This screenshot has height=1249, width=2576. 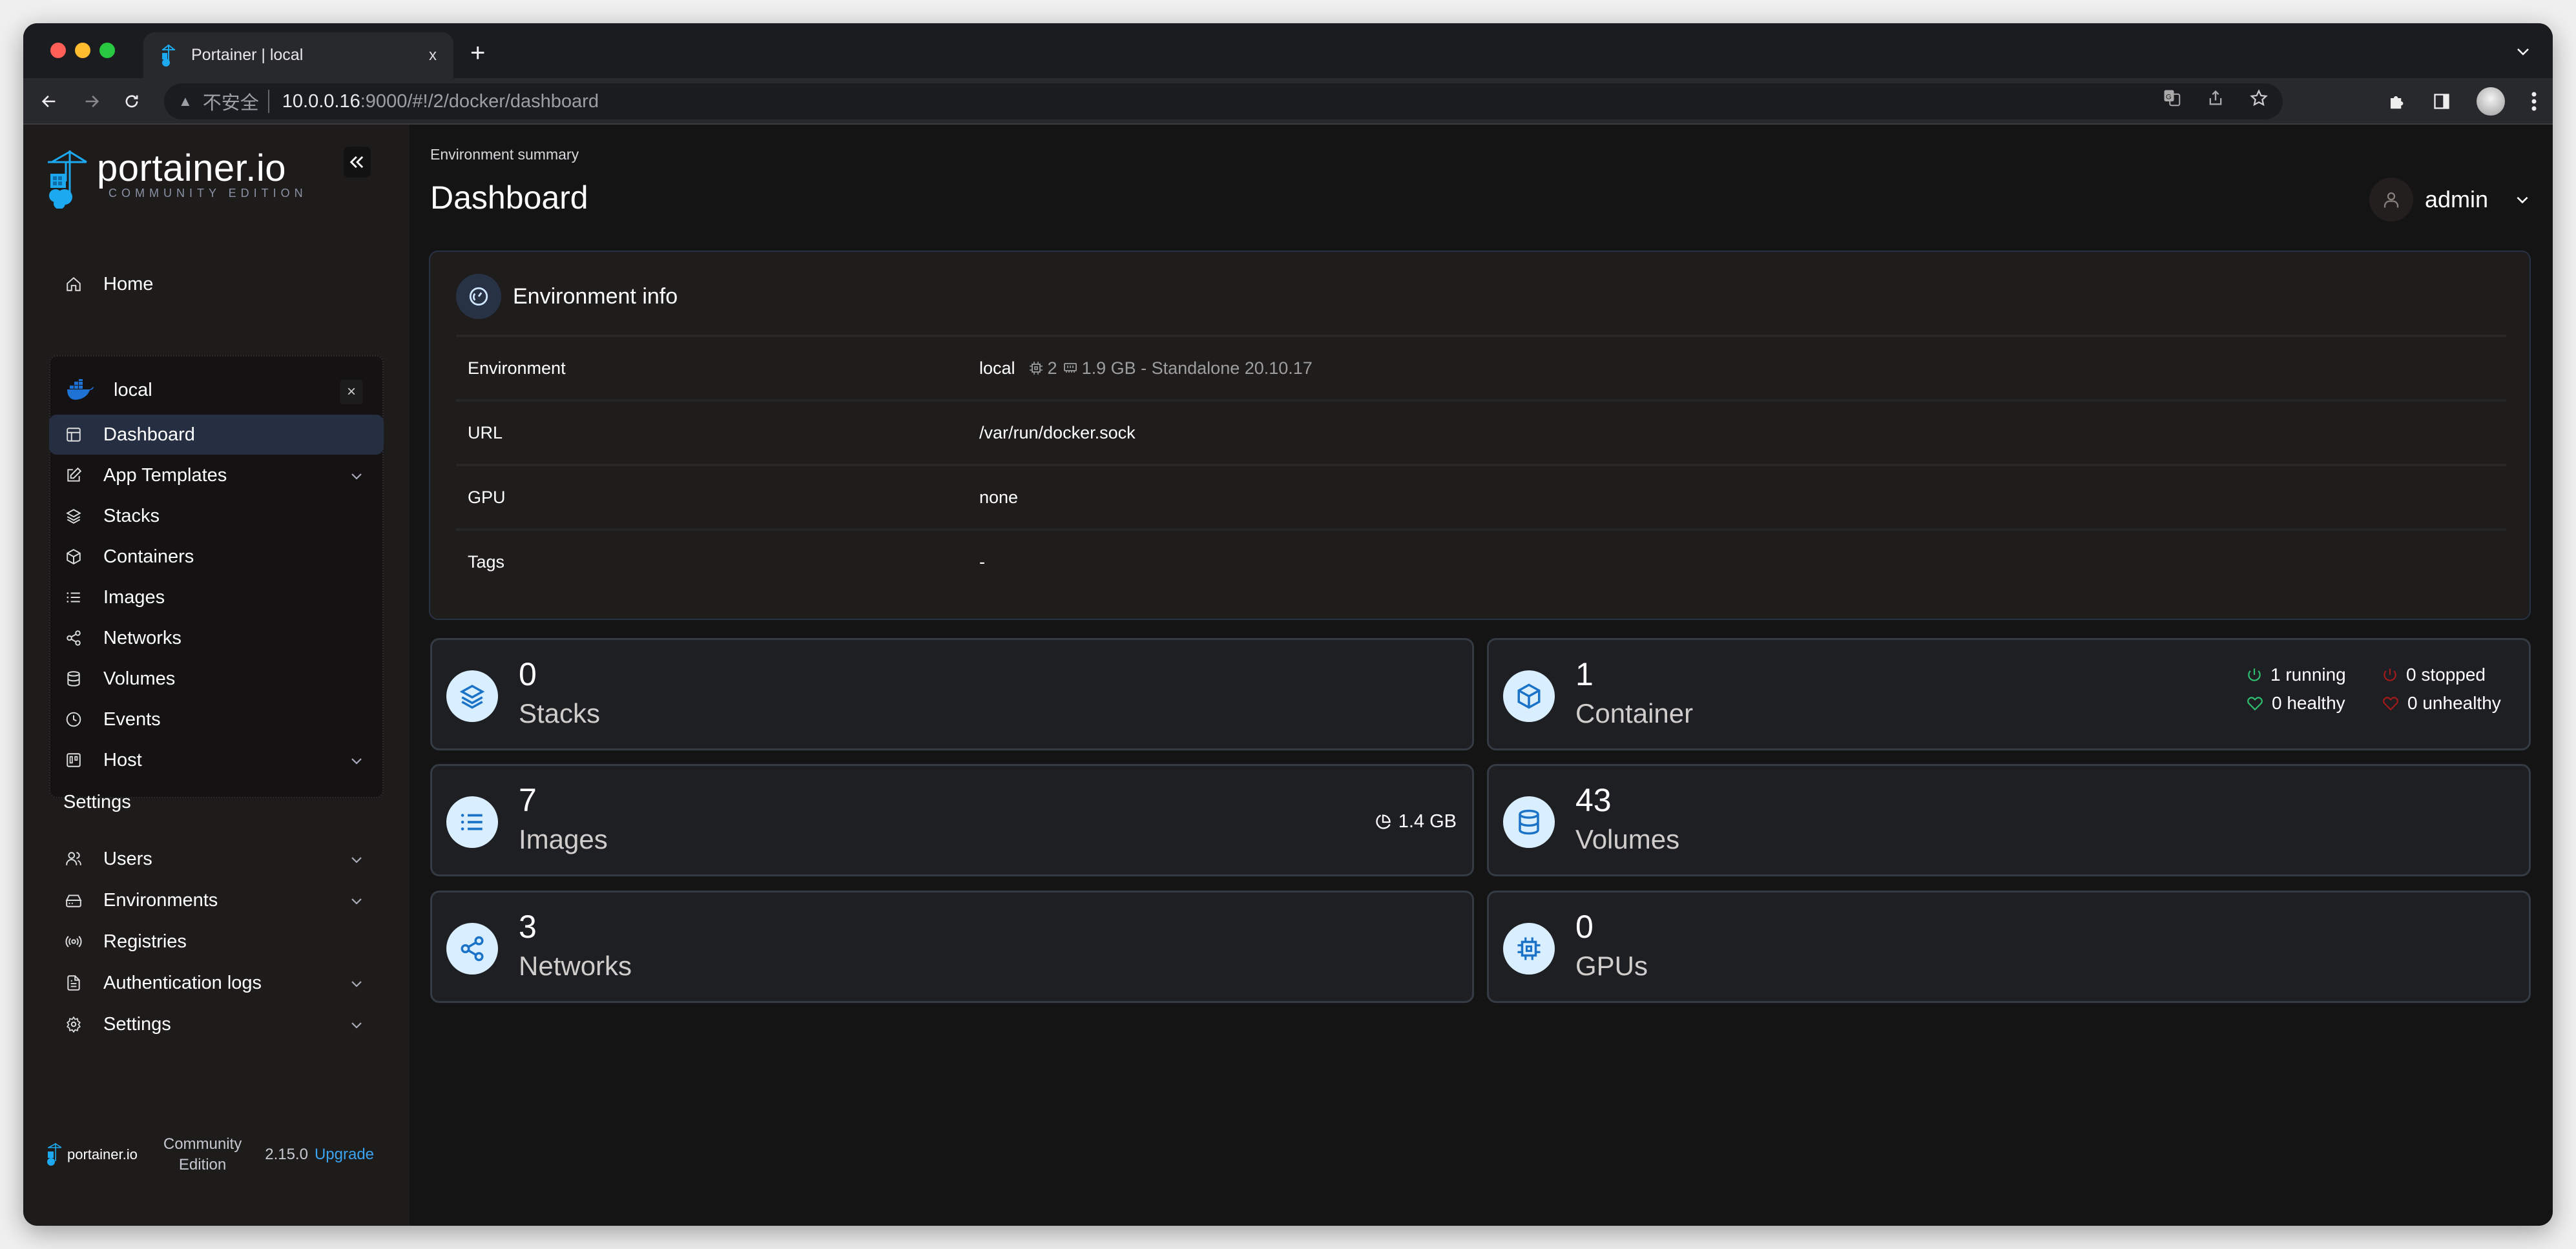 I want to click on new-tab-button: +, so click(x=477, y=53).